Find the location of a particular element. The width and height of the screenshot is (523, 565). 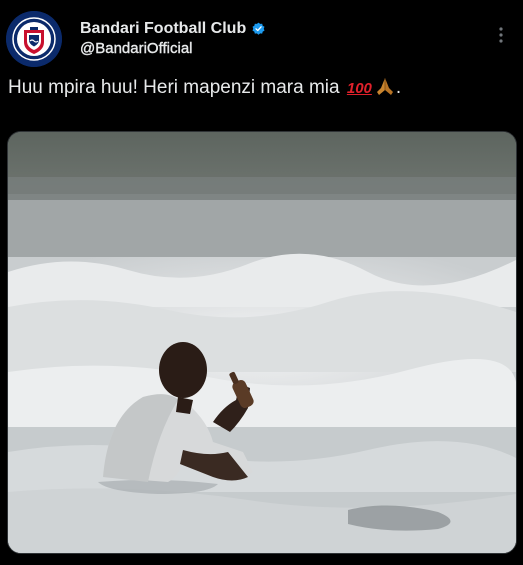

avatar is located at coordinates (34, 39).